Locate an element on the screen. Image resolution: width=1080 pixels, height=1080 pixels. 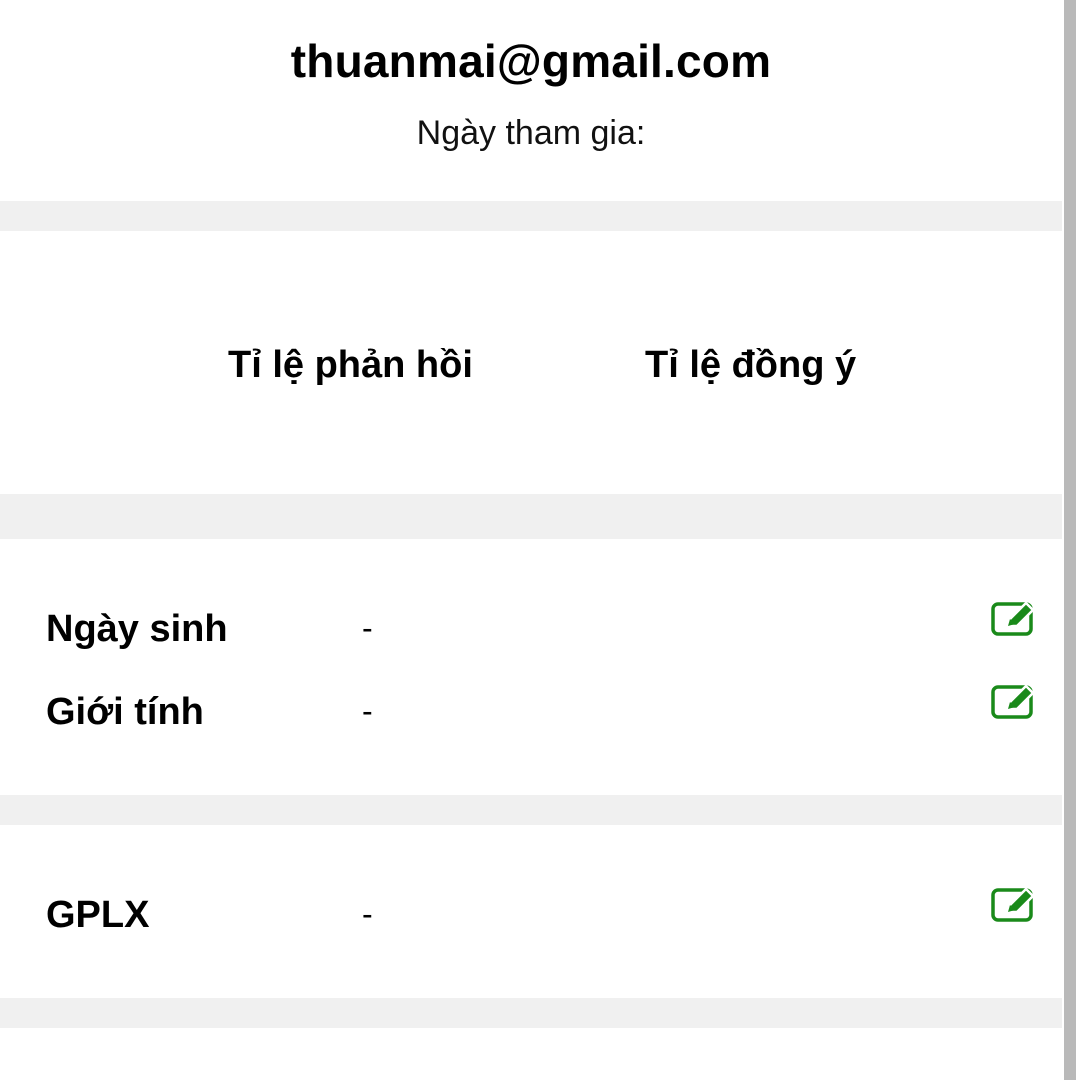
edit-gender-button is located at coordinates (1014, 702).